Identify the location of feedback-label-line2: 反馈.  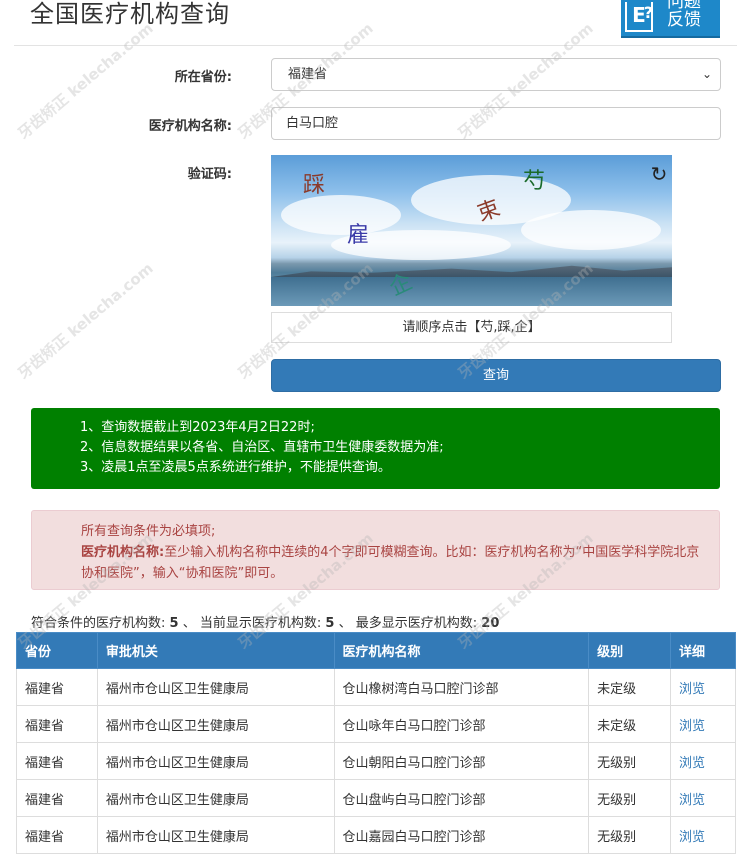
(684, 20).